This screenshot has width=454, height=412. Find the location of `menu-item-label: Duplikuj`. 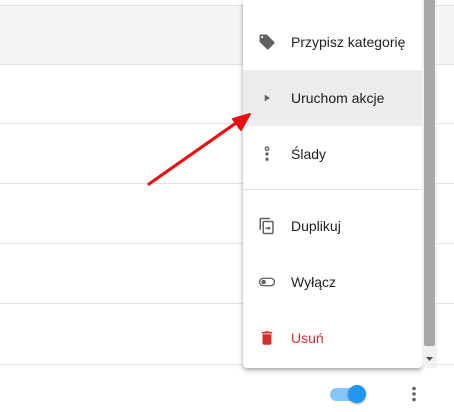

menu-item-label: Duplikuj is located at coordinates (316, 226).